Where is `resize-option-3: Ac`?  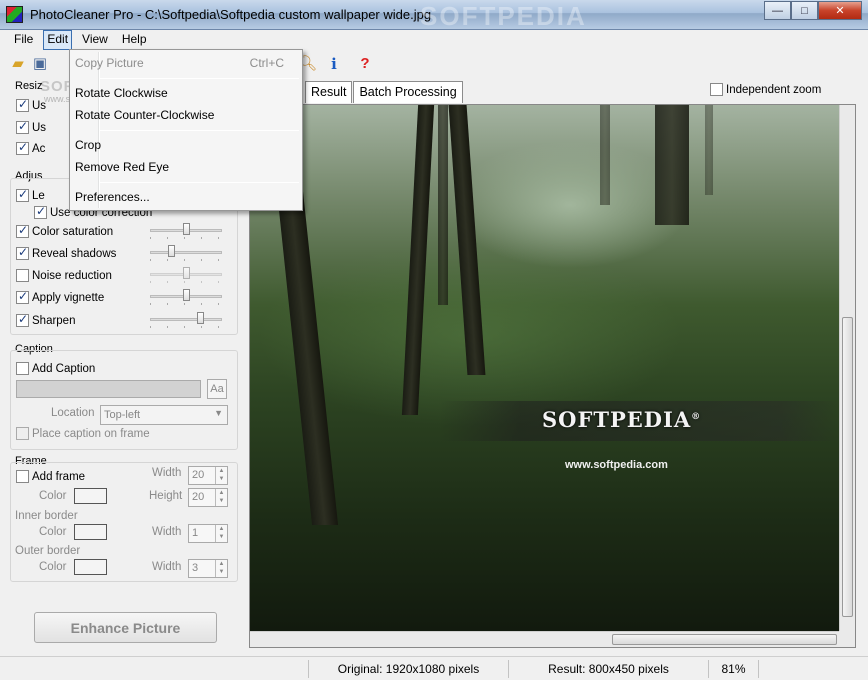 resize-option-3: Ac is located at coordinates (30, 147).